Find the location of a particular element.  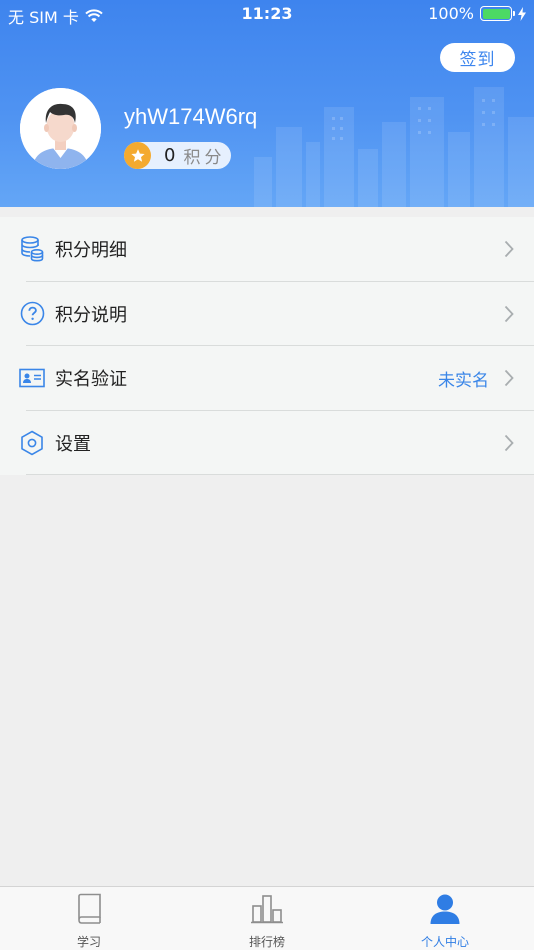

points-badge: 0 积分 is located at coordinates (177, 155).